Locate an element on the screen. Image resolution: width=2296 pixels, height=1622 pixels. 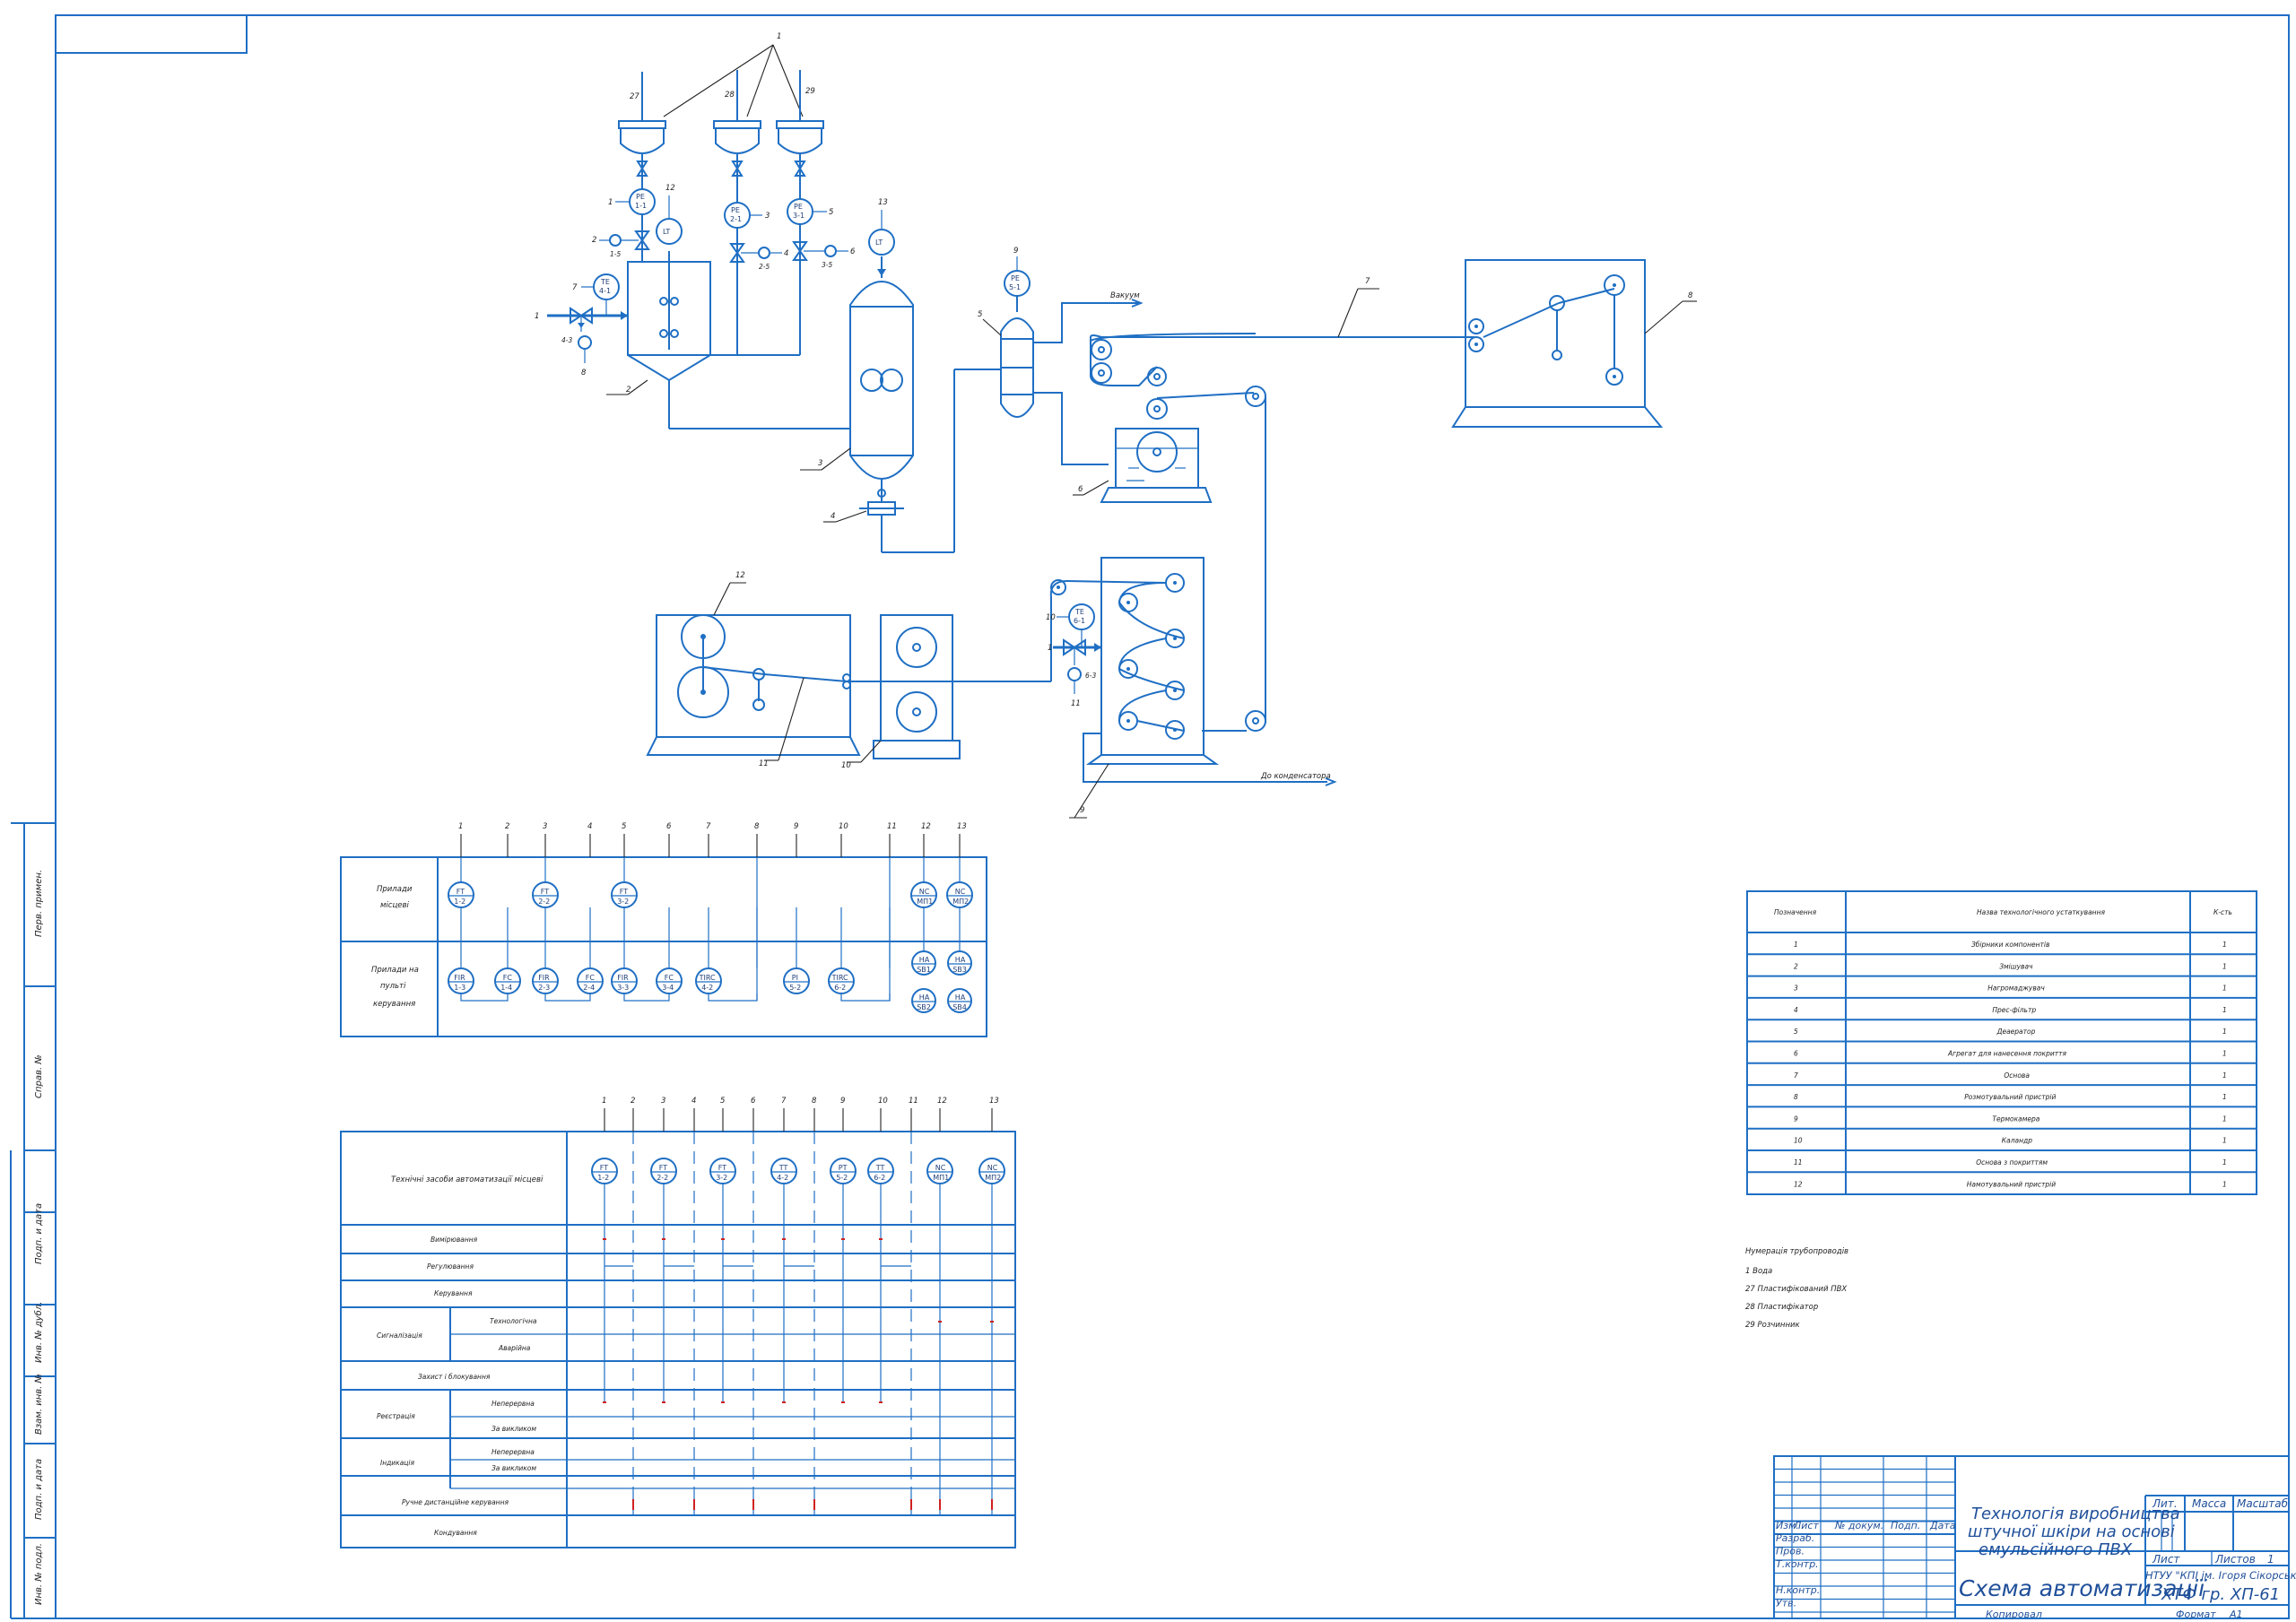
svg-text: 4-3 is located at coordinates (566, 340).